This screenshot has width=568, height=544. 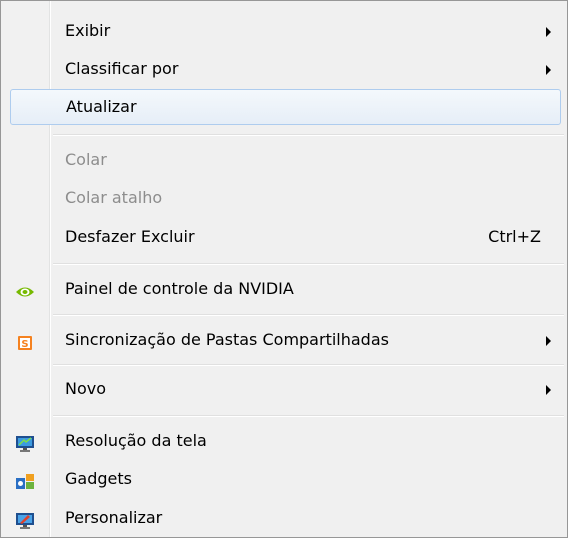 I want to click on menu-item-label: Classificar por, so click(x=122, y=68).